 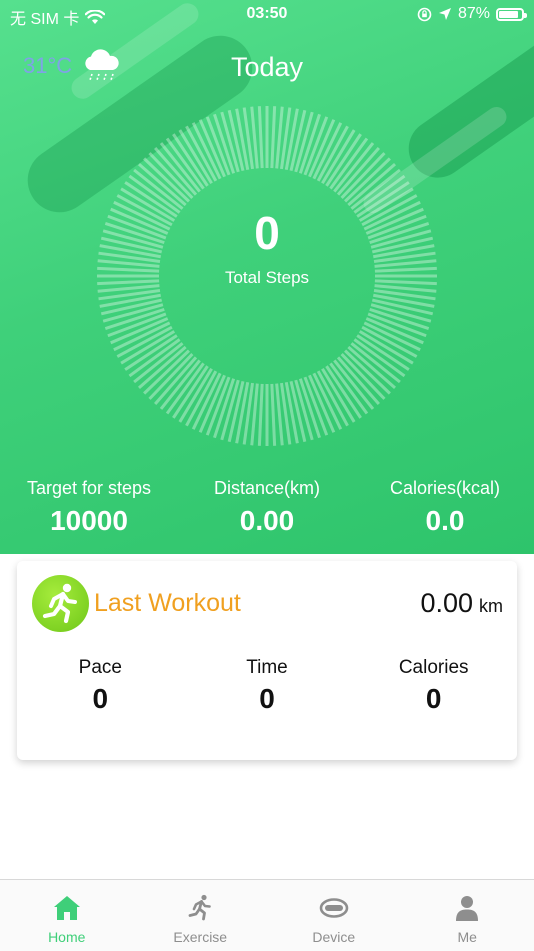 I want to click on orientation-lock-icon, so click(x=424, y=14).